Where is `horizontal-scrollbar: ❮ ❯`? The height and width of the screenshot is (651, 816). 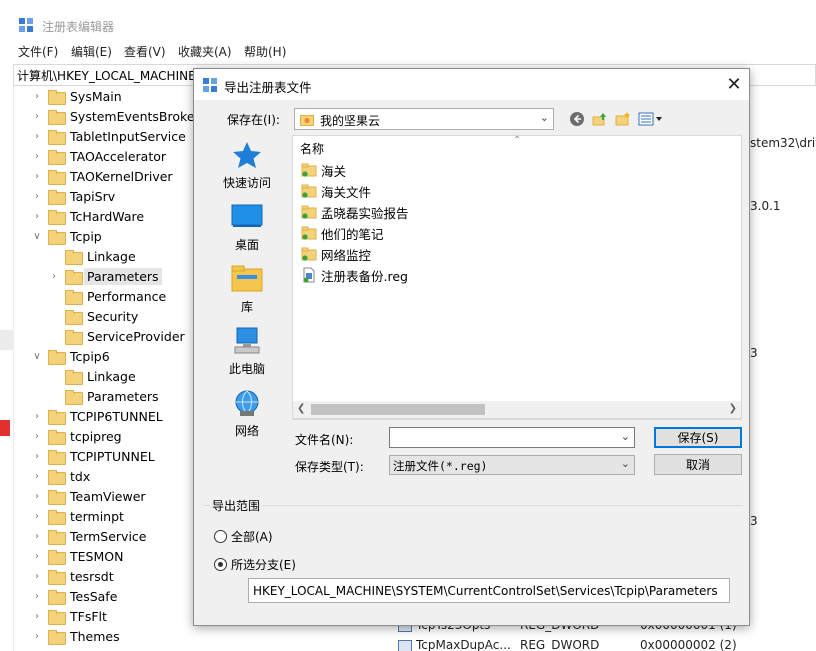
horizontal-scrollbar: ❮ ❯ is located at coordinates (517, 410).